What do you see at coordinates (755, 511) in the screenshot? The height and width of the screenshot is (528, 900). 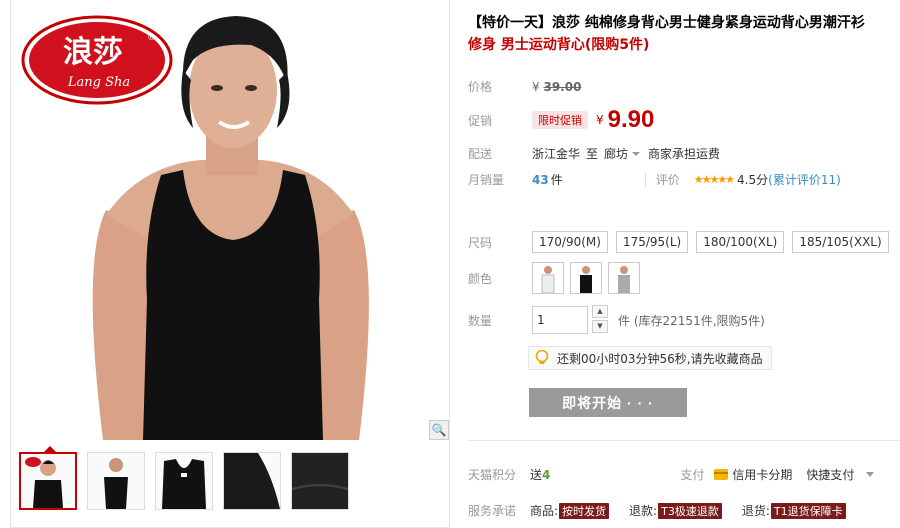 I see `promise-prefix: 退货:` at bounding box center [755, 511].